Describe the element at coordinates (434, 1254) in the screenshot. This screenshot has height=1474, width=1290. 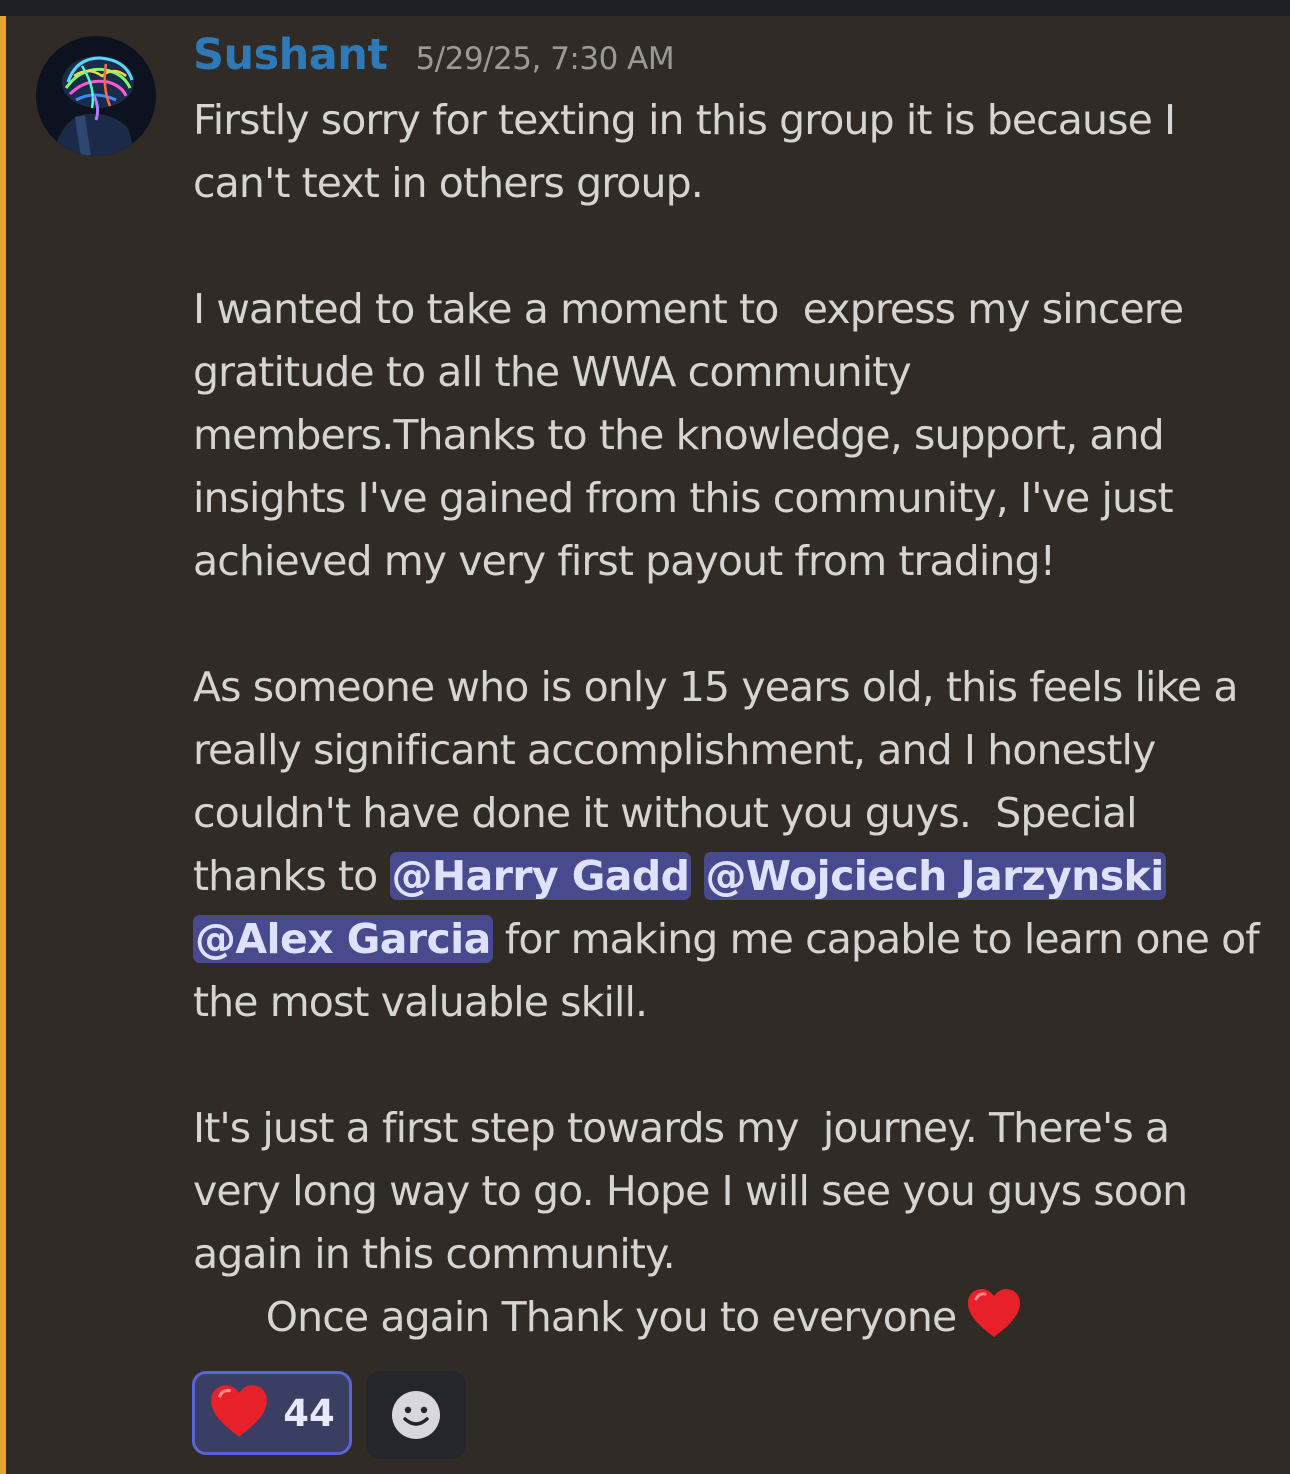
I see `message-line: again in this community.` at that location.